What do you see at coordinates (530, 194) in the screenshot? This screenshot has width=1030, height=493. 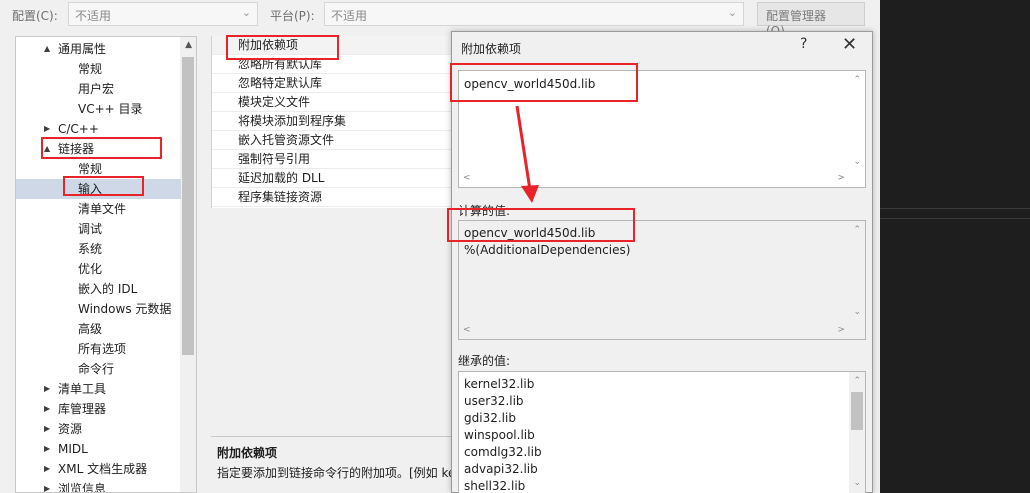 I see `arrow-head` at bounding box center [530, 194].